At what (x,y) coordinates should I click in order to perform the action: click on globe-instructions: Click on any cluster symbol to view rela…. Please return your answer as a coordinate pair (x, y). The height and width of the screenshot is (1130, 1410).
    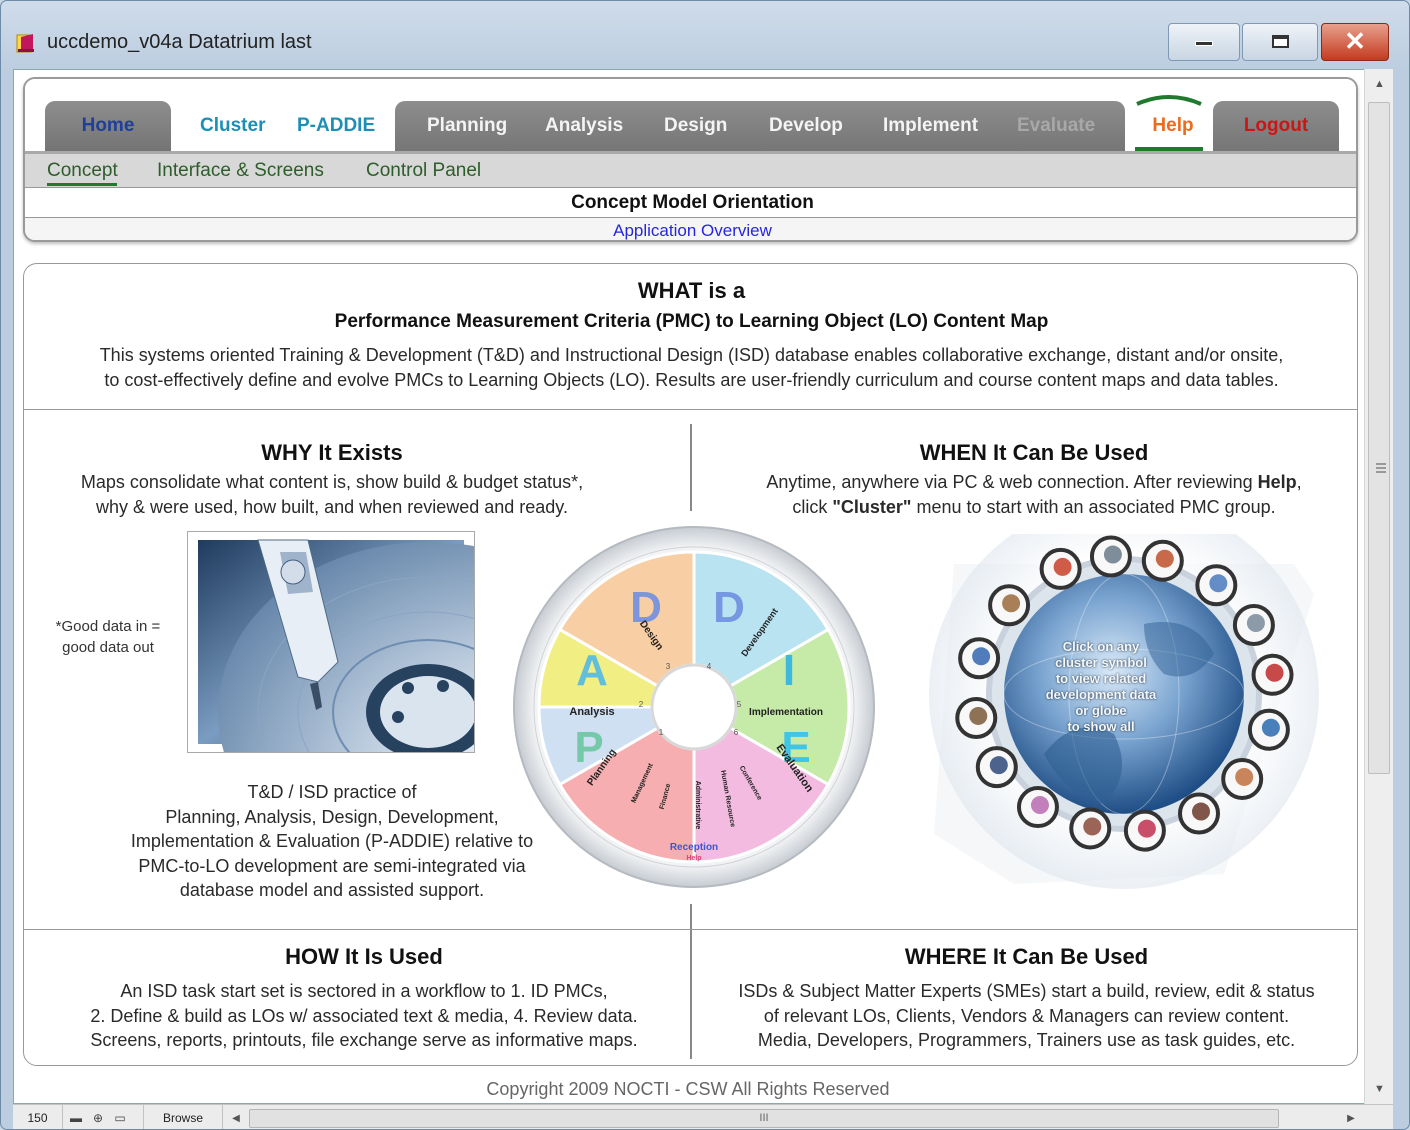
    Looking at the image, I should click on (1101, 687).